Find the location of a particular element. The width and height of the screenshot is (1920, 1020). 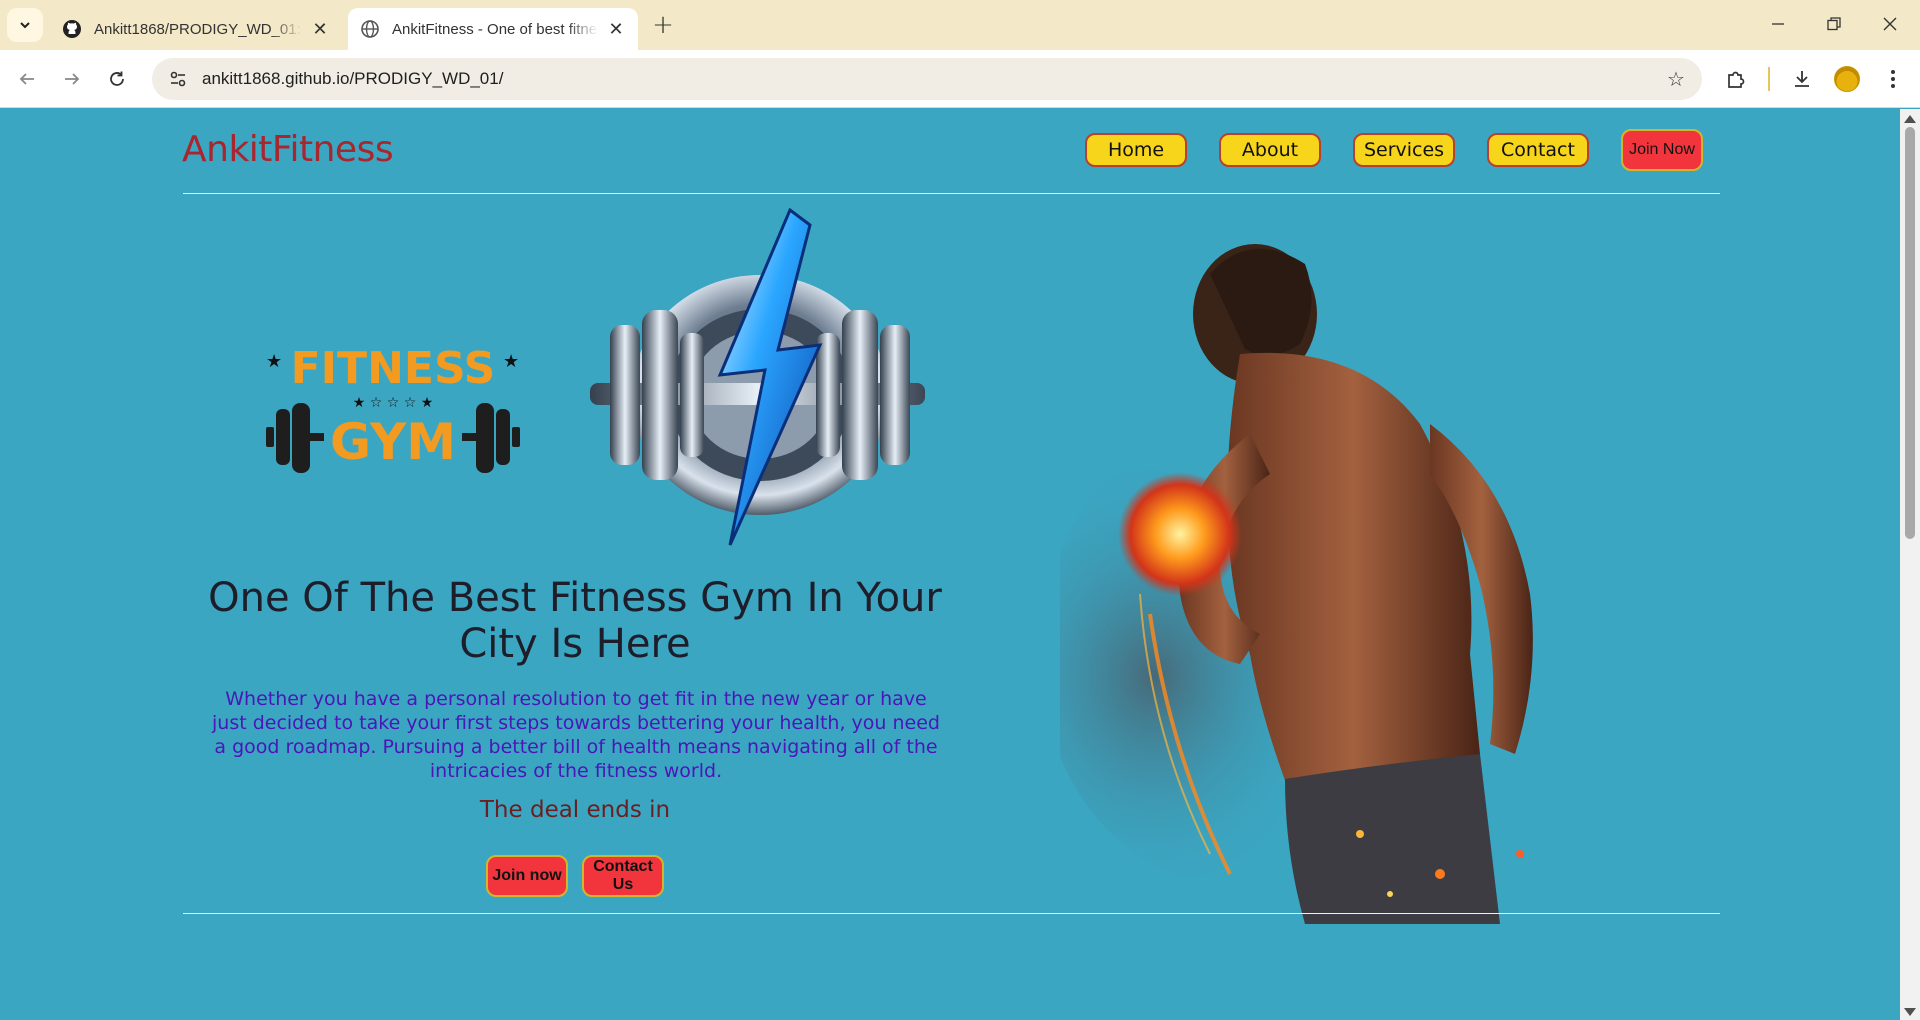

url-text: ankitt1868.github.io/PRODIGY_WD_01/ is located at coordinates (352, 79).